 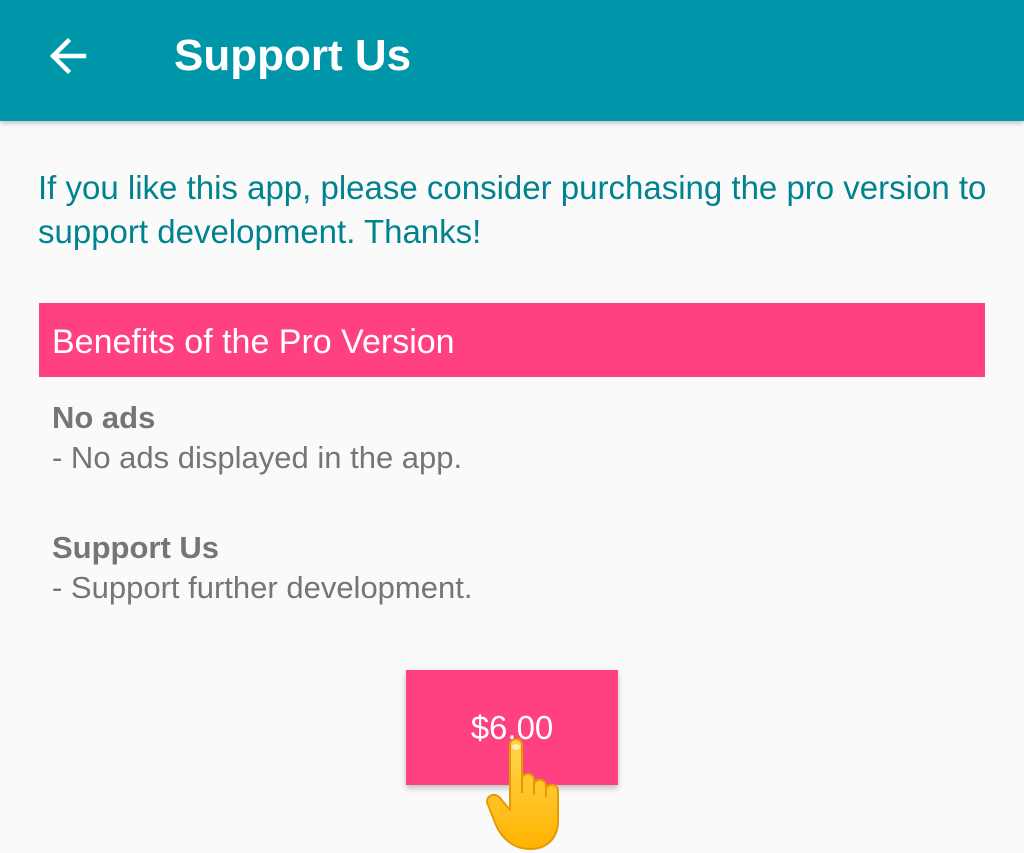 What do you see at coordinates (502, 438) in the screenshot?
I see `benefit-item: No ads - No ads displayed in the app.` at bounding box center [502, 438].